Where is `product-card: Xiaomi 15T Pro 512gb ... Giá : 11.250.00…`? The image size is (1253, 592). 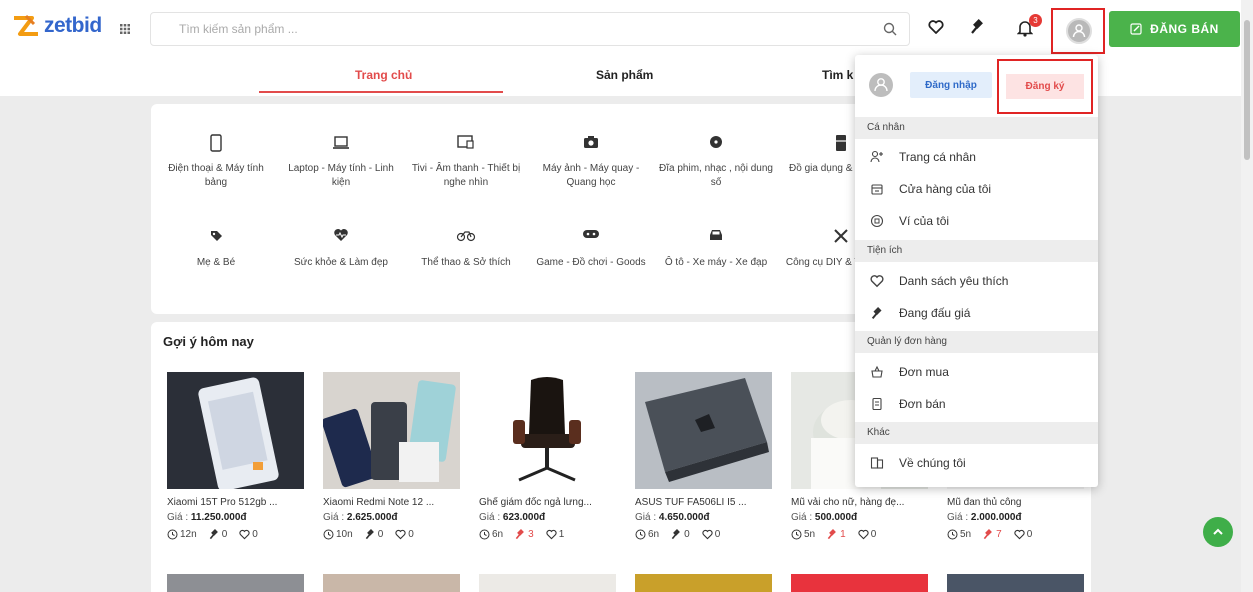
product-card: Xiaomi 15T Pro 512gb ... Giá : 11.250.00… is located at coordinates (237, 456).